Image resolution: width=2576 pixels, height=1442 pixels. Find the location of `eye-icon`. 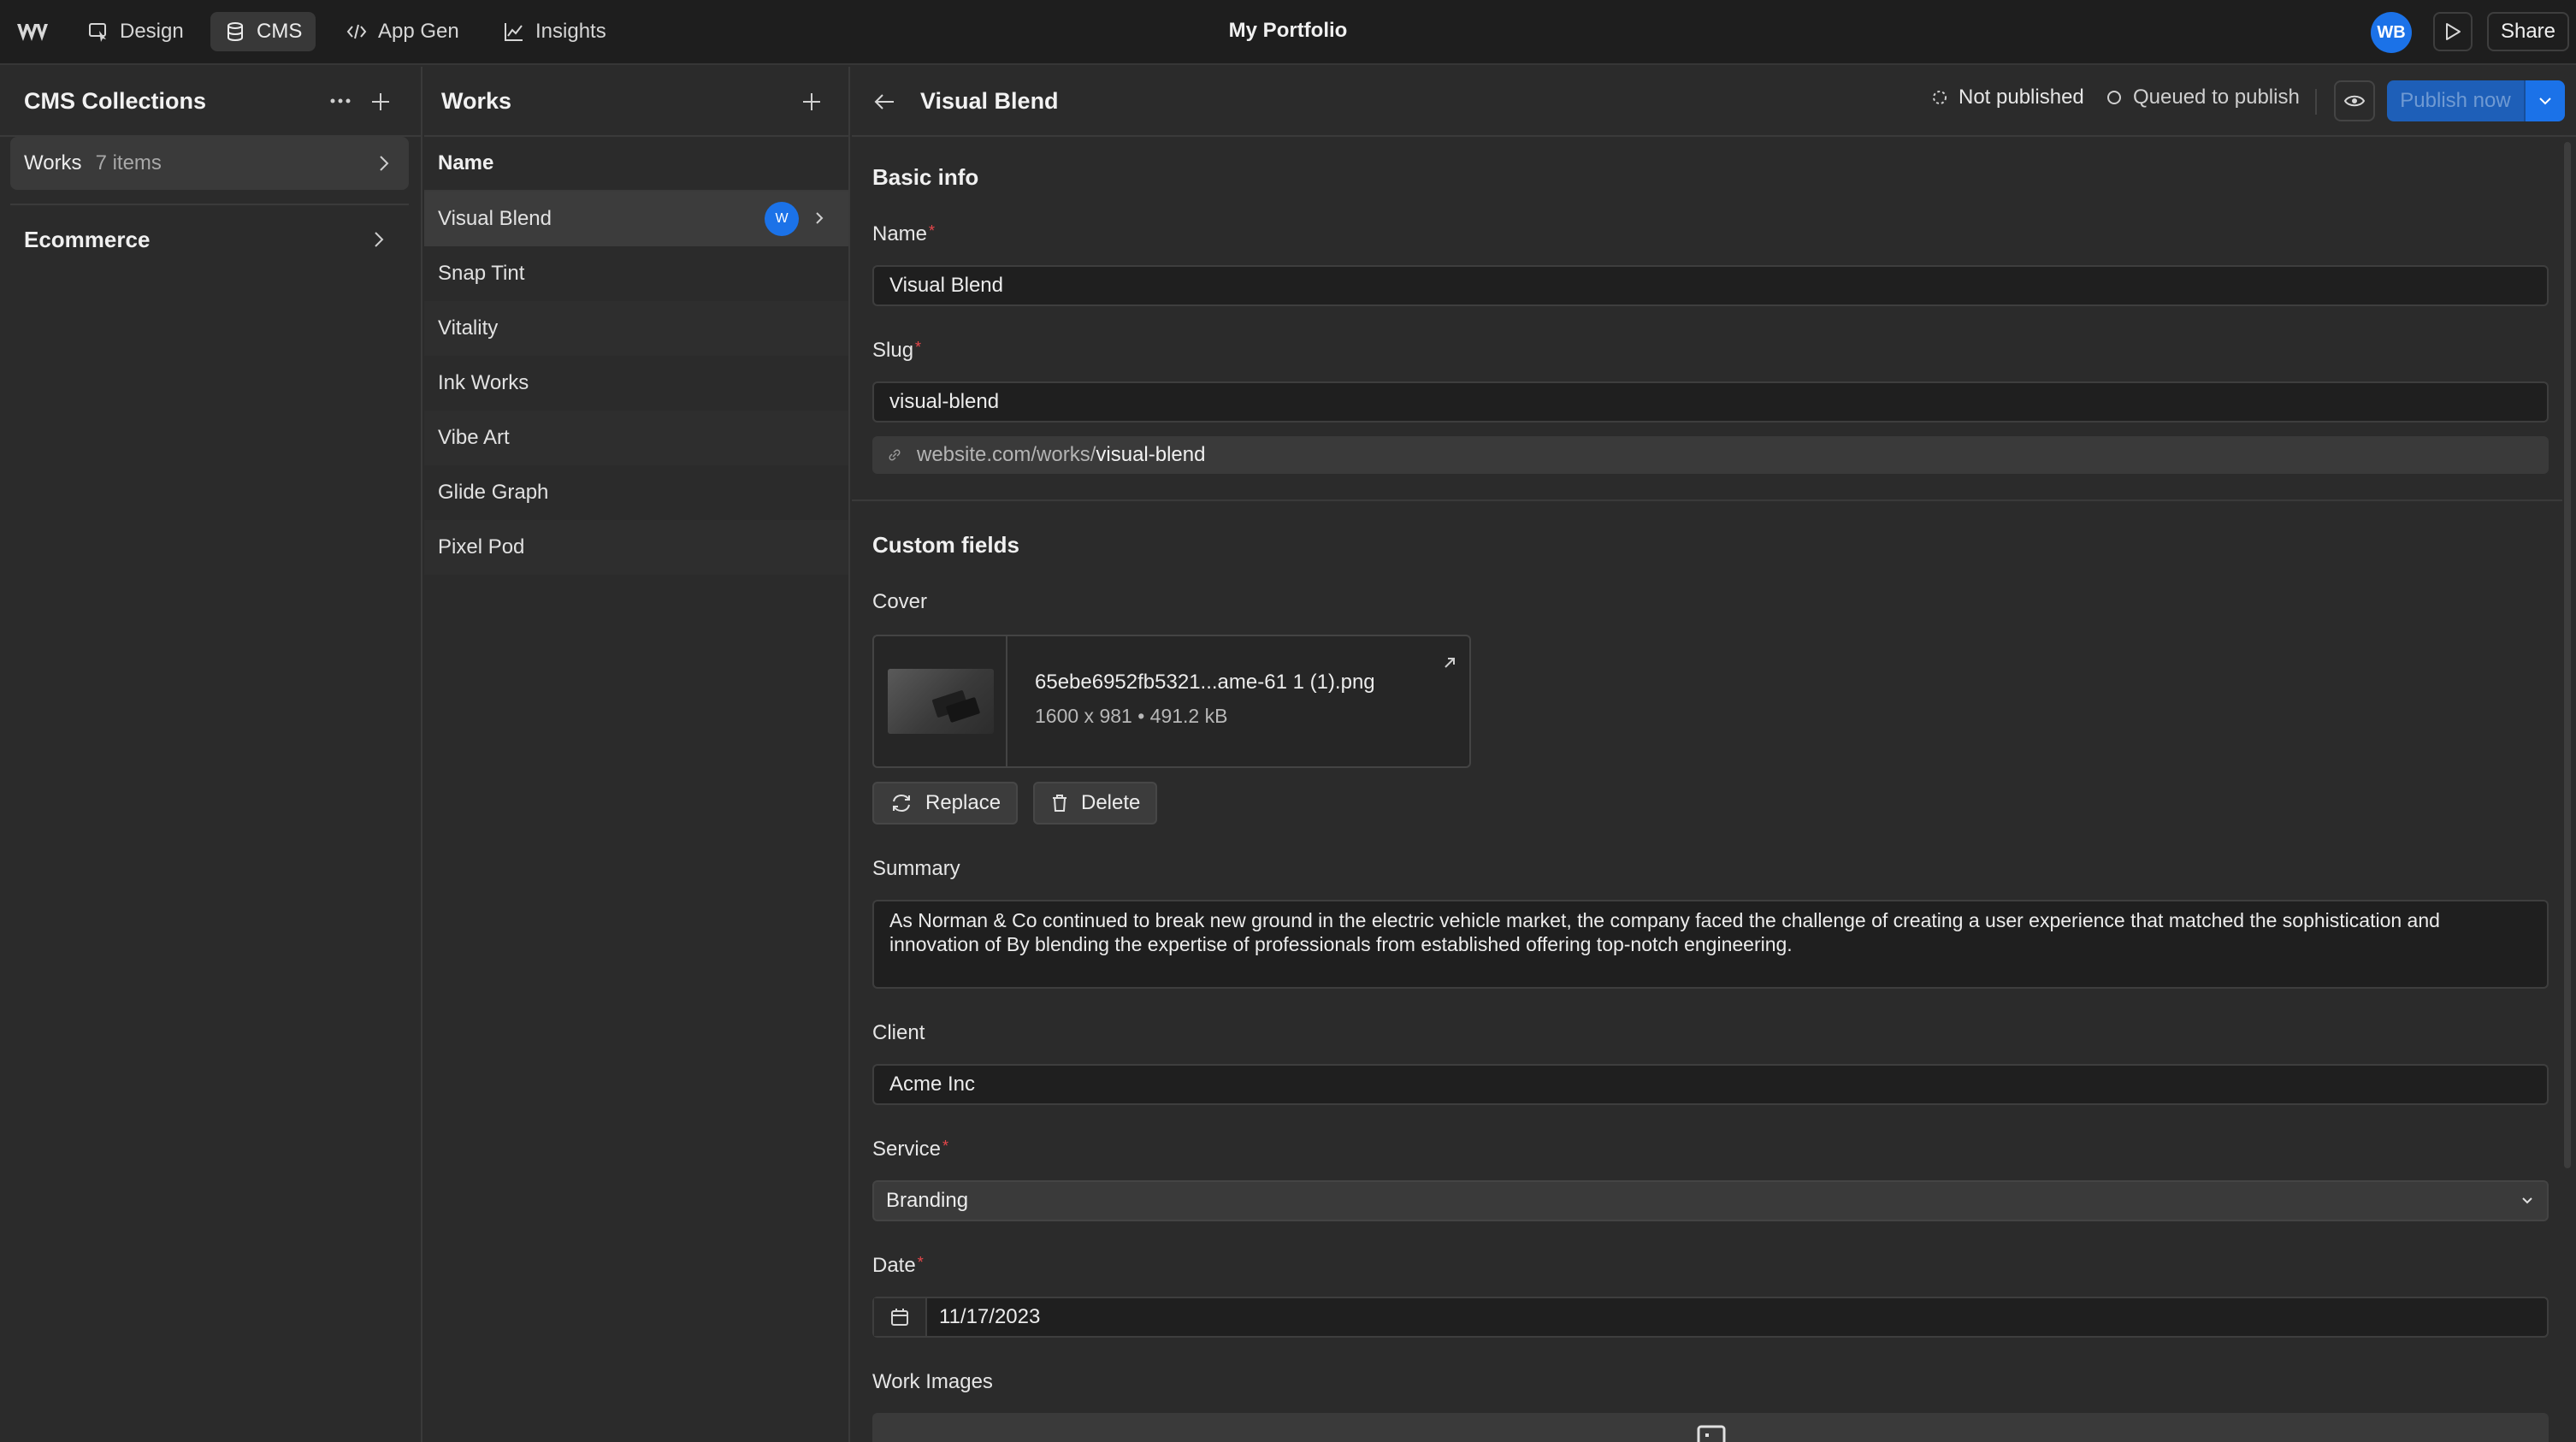

eye-icon is located at coordinates (2354, 101).